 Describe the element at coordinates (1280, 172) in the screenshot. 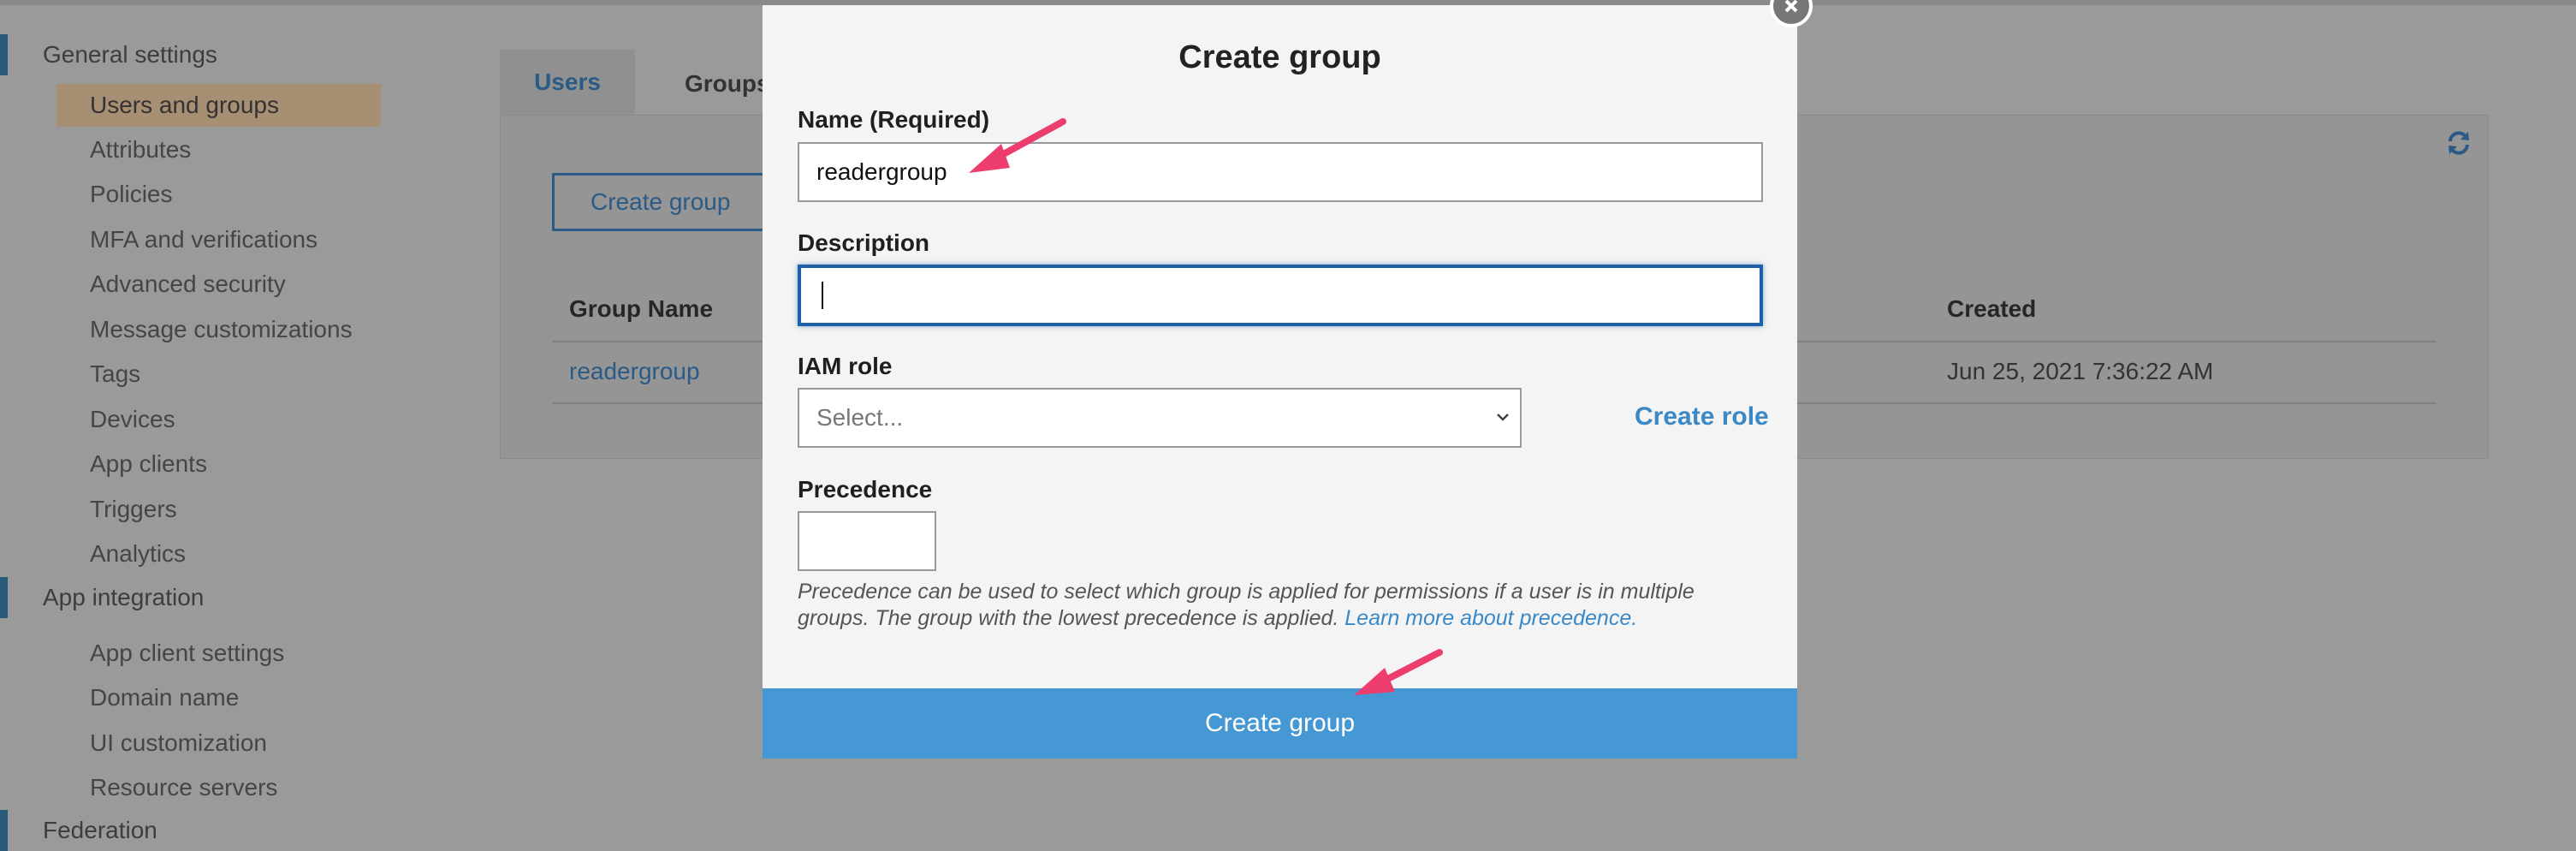

I see `name-input: readergroup` at that location.